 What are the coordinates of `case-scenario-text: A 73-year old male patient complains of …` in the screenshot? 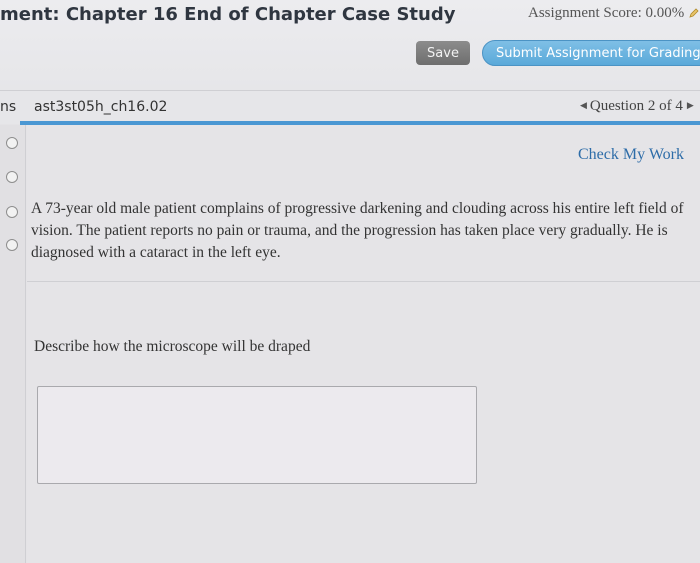 It's located at (357, 230).